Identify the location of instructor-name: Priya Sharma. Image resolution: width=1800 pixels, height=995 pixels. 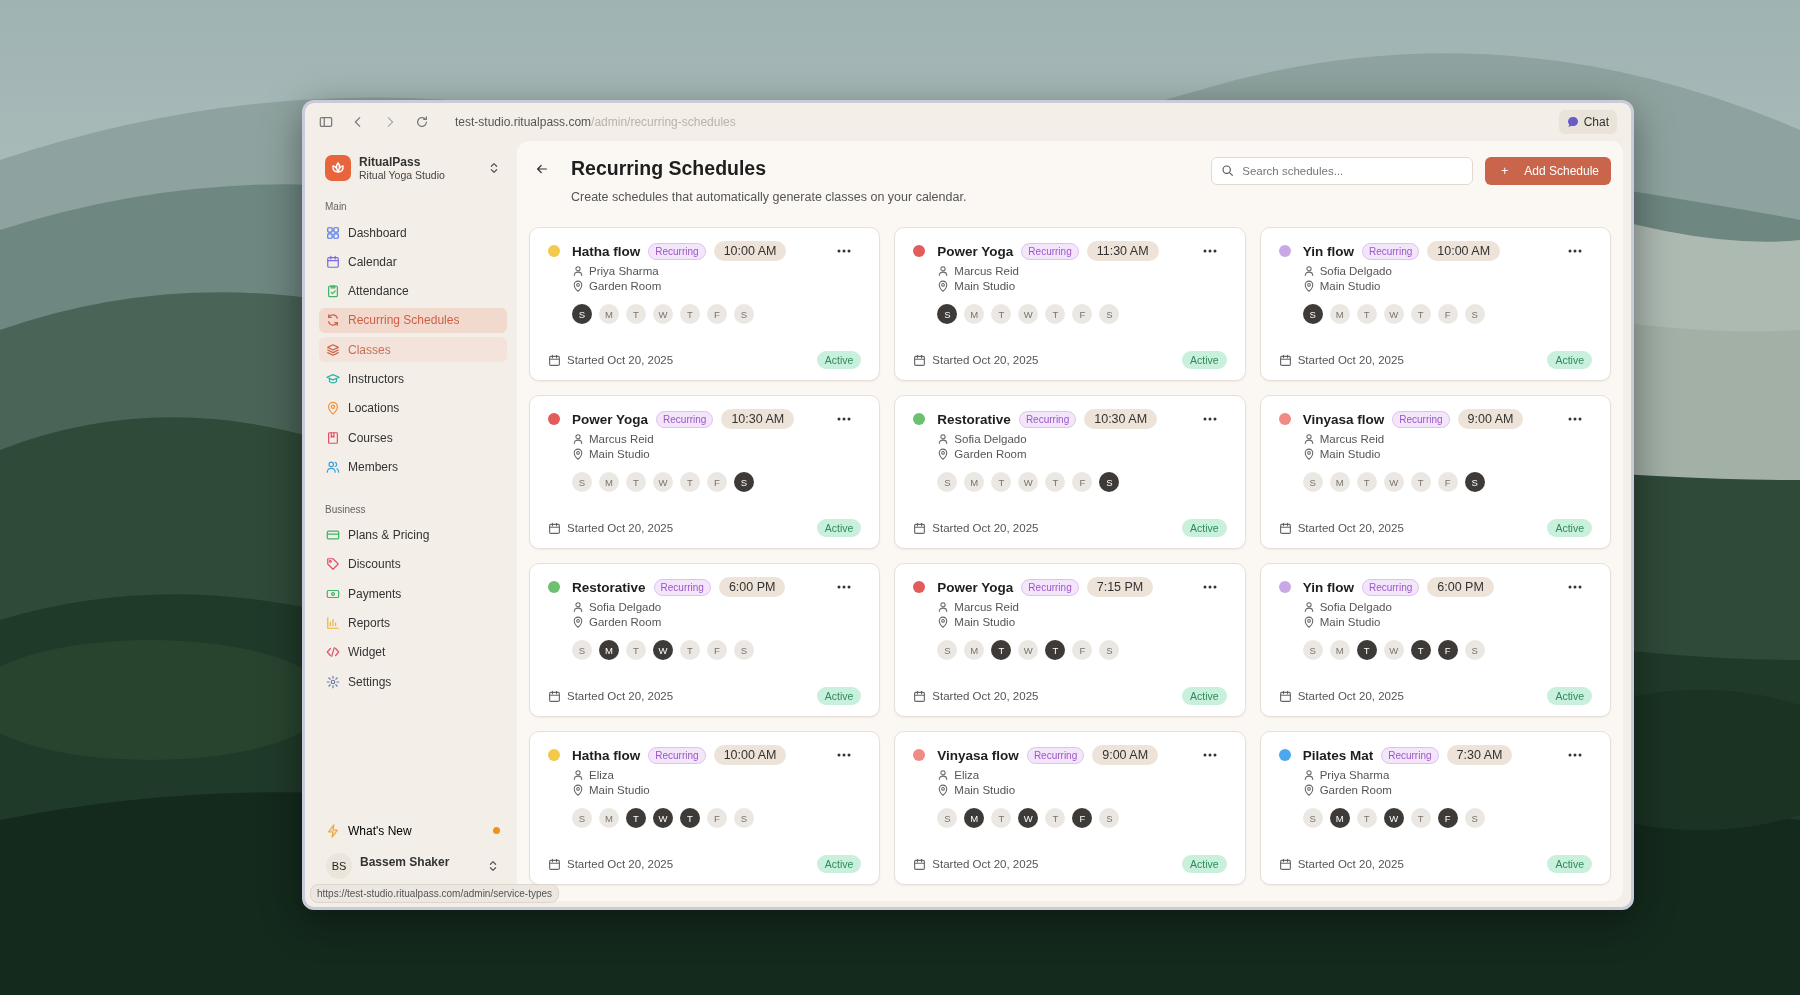
(624, 271).